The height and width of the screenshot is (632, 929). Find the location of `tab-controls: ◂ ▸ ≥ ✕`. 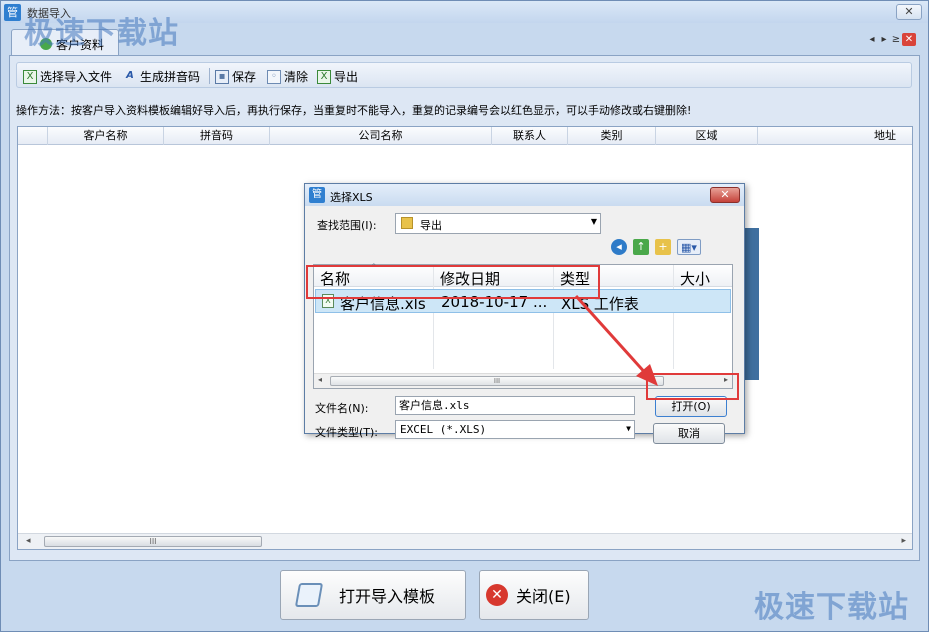

tab-controls: ◂ ▸ ≥ ✕ is located at coordinates (891, 39).